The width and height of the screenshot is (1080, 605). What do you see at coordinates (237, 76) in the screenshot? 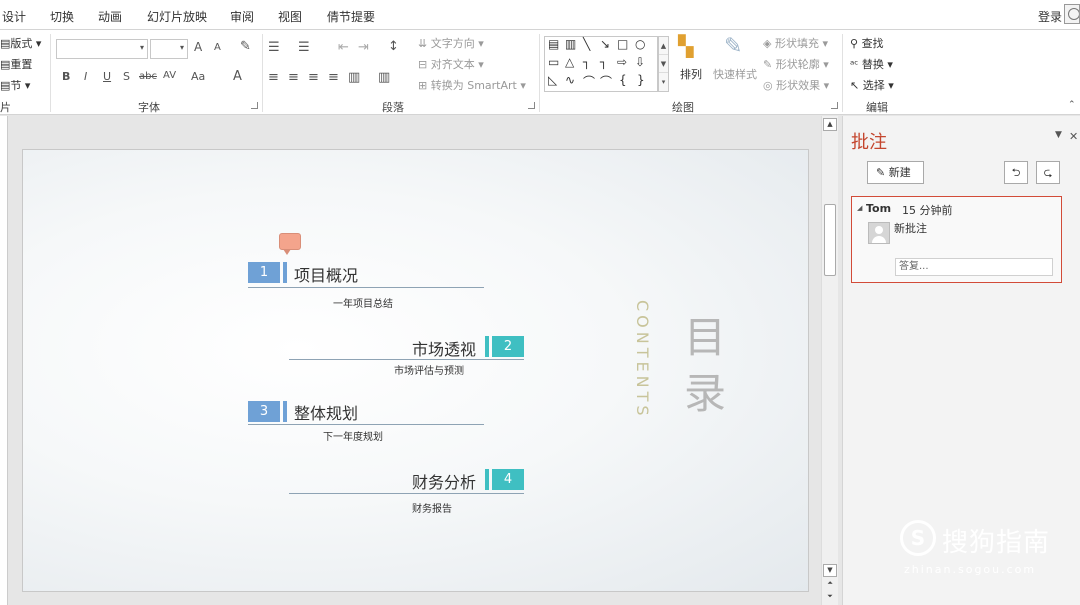
I see `font-color-button: A` at bounding box center [237, 76].